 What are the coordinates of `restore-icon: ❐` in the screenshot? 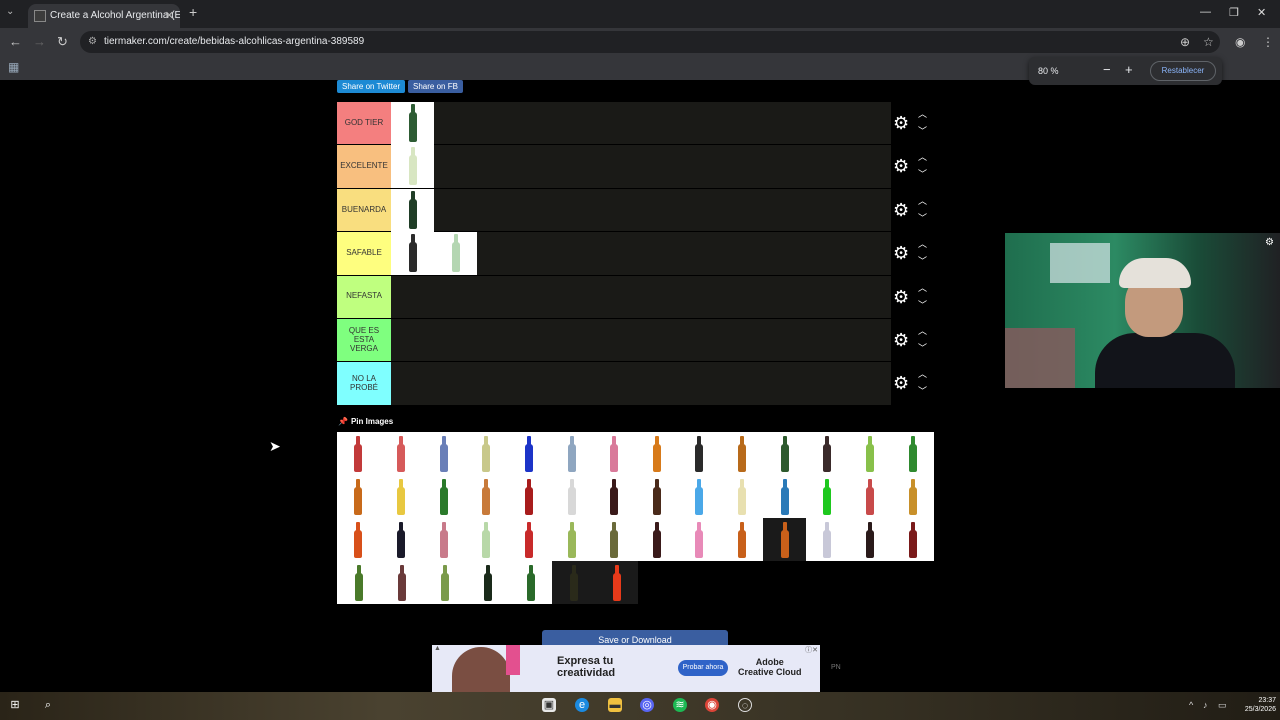 It's located at (1234, 12).